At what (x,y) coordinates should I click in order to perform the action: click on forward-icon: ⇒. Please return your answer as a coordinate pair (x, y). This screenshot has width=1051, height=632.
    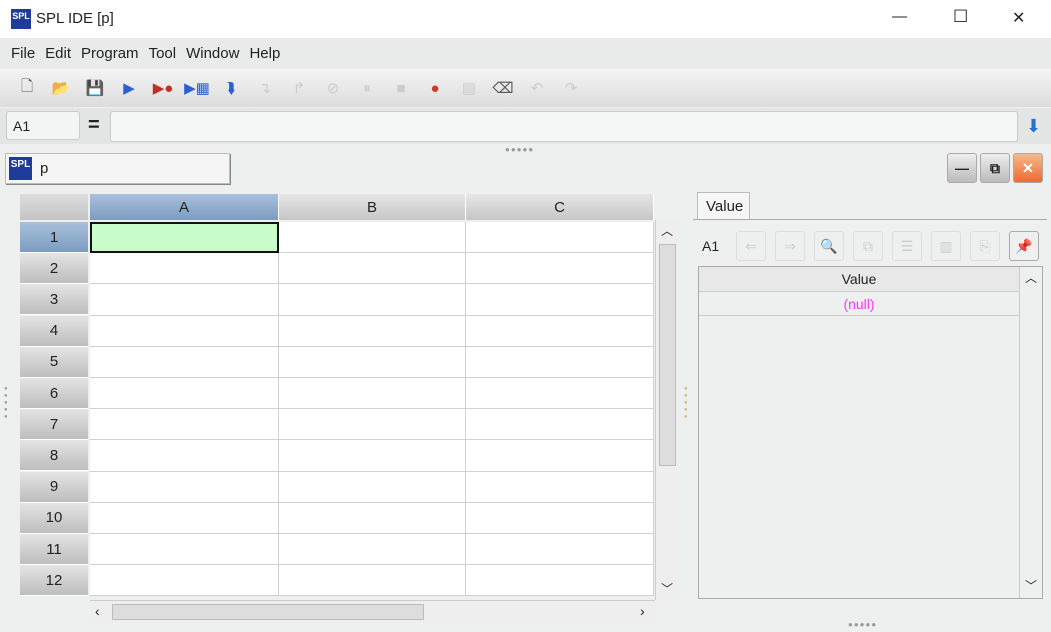
    Looking at the image, I should click on (790, 246).